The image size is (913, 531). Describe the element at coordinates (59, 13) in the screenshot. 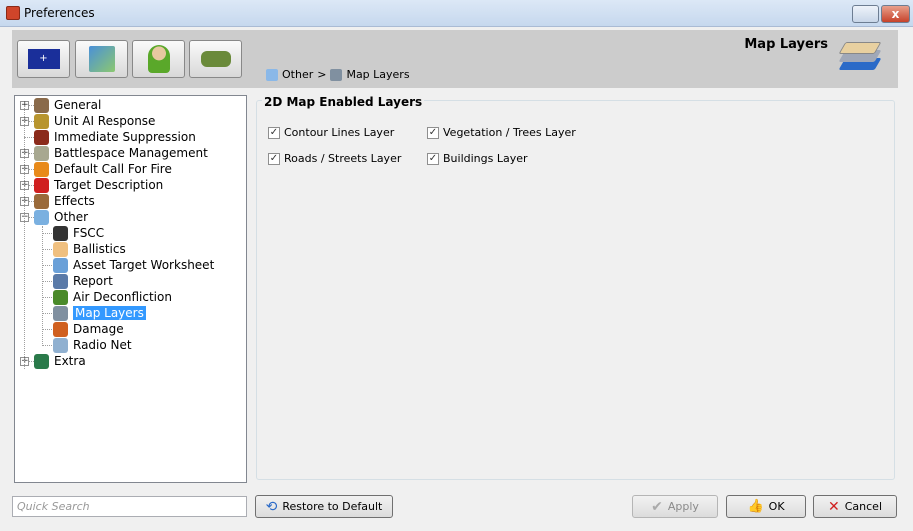

I see `window-title: Preferences` at that location.